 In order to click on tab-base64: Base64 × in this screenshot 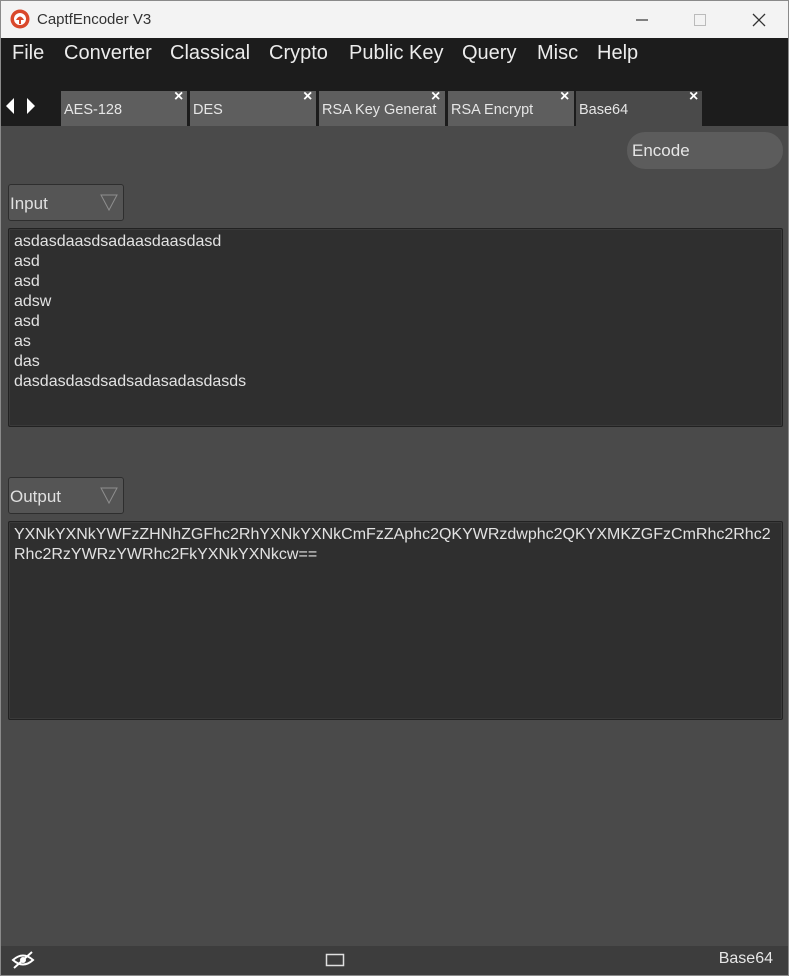, I will do `click(639, 108)`.